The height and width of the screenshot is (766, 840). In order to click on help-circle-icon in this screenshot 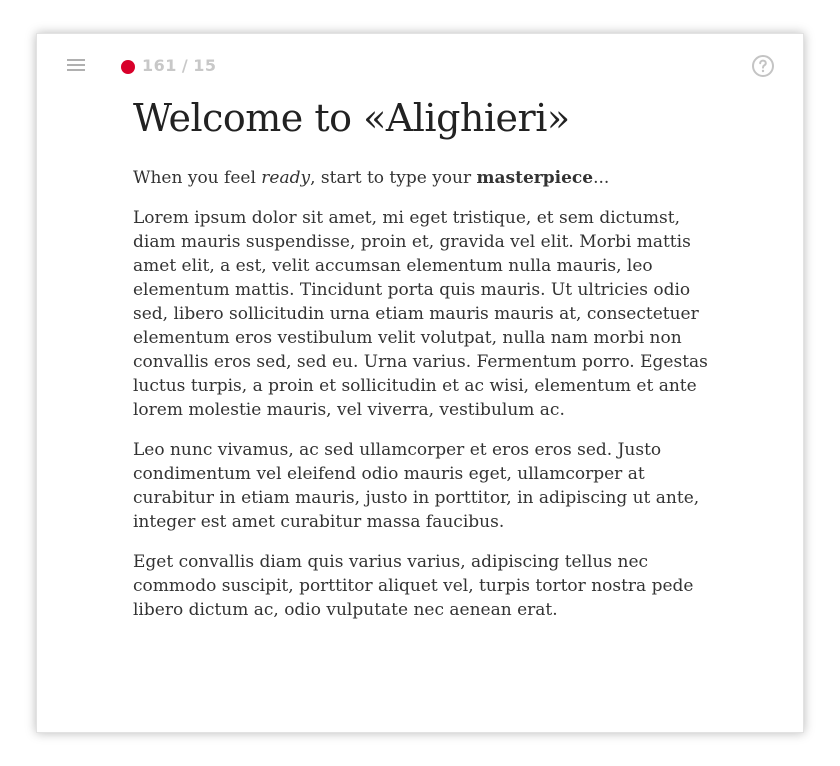, I will do `click(763, 66)`.